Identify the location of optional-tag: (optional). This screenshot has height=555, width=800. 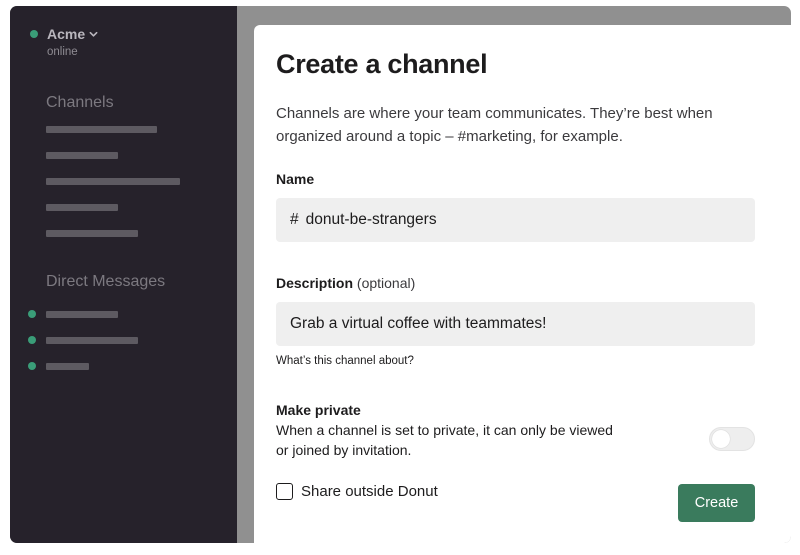
(386, 283).